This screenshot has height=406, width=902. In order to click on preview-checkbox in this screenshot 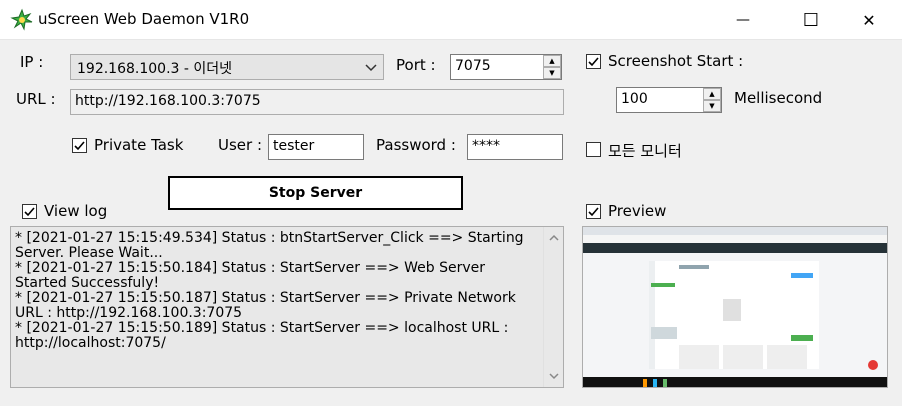, I will do `click(593, 211)`.